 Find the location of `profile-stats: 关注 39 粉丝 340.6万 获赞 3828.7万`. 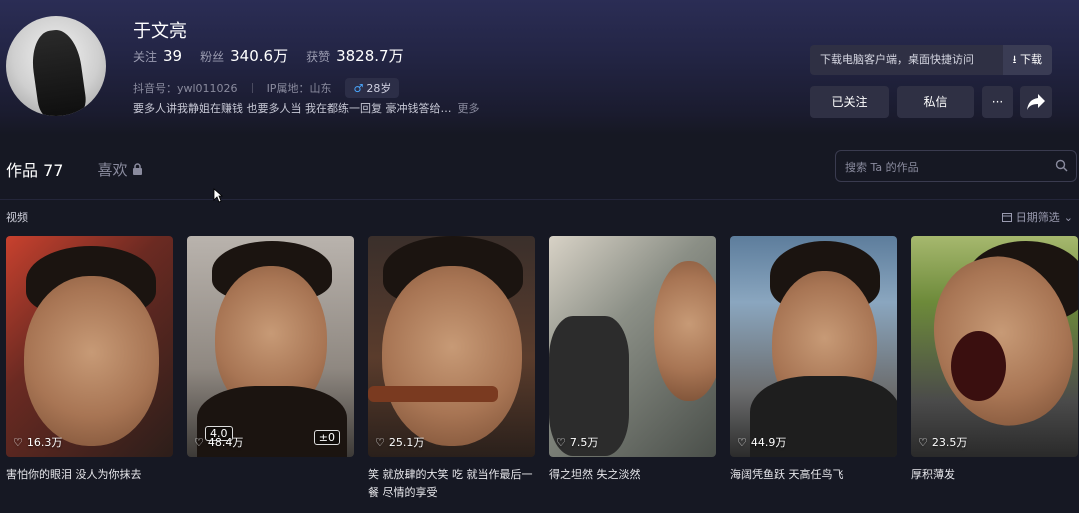

profile-stats: 关注 39 粉丝 340.6万 获赞 3828.7万 is located at coordinates (268, 55).